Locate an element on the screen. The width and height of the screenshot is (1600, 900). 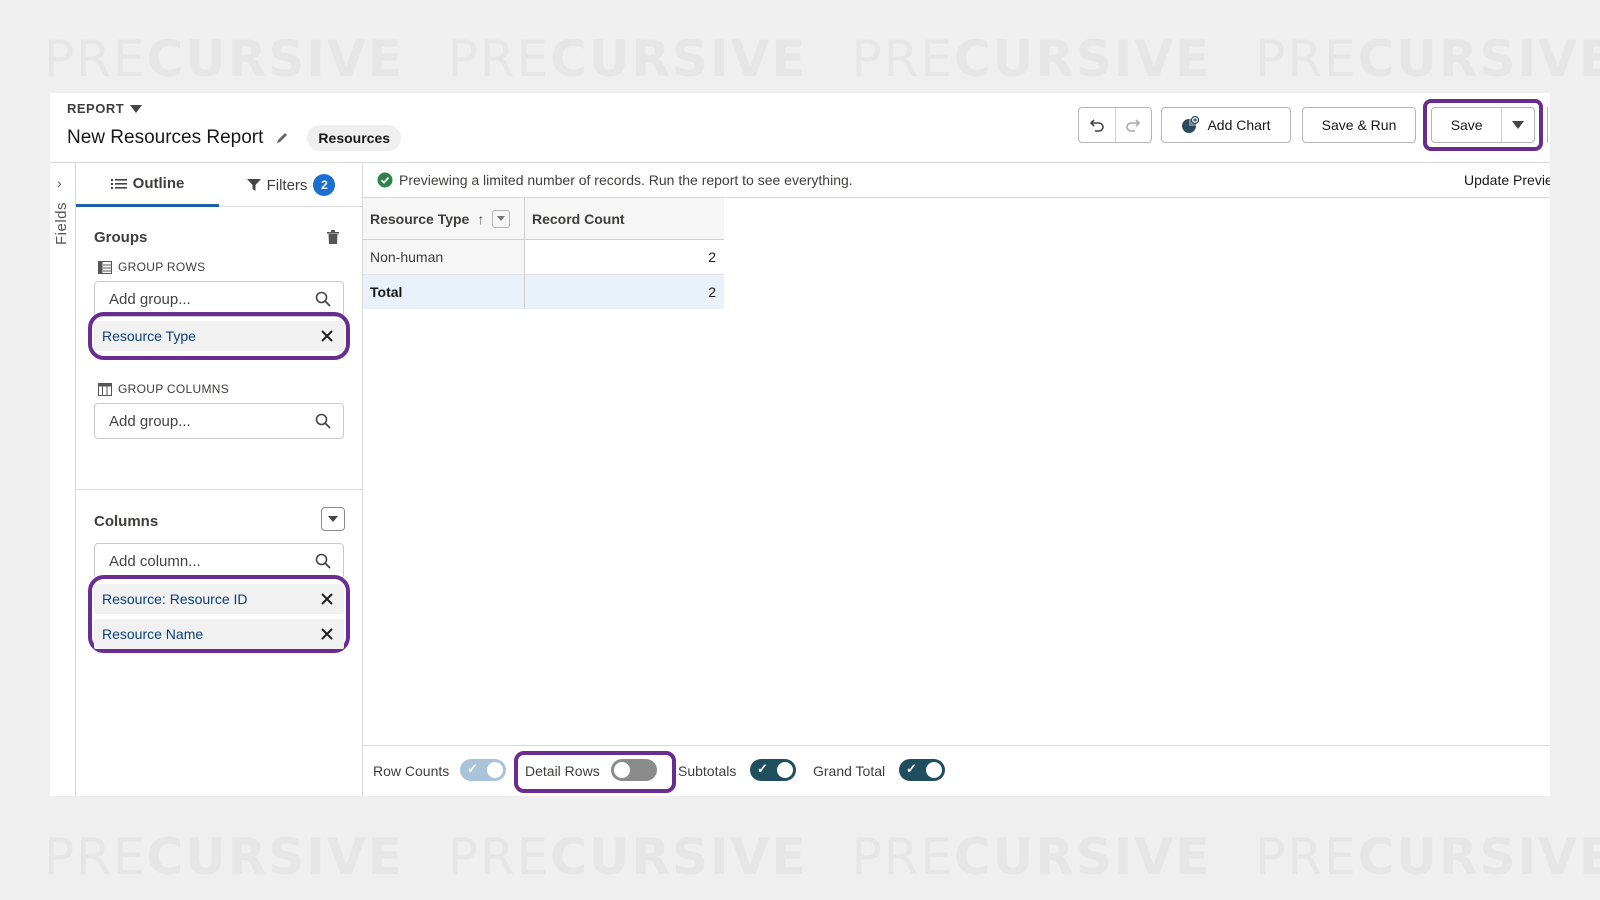
fields-label: Fields is located at coordinates (62, 223).